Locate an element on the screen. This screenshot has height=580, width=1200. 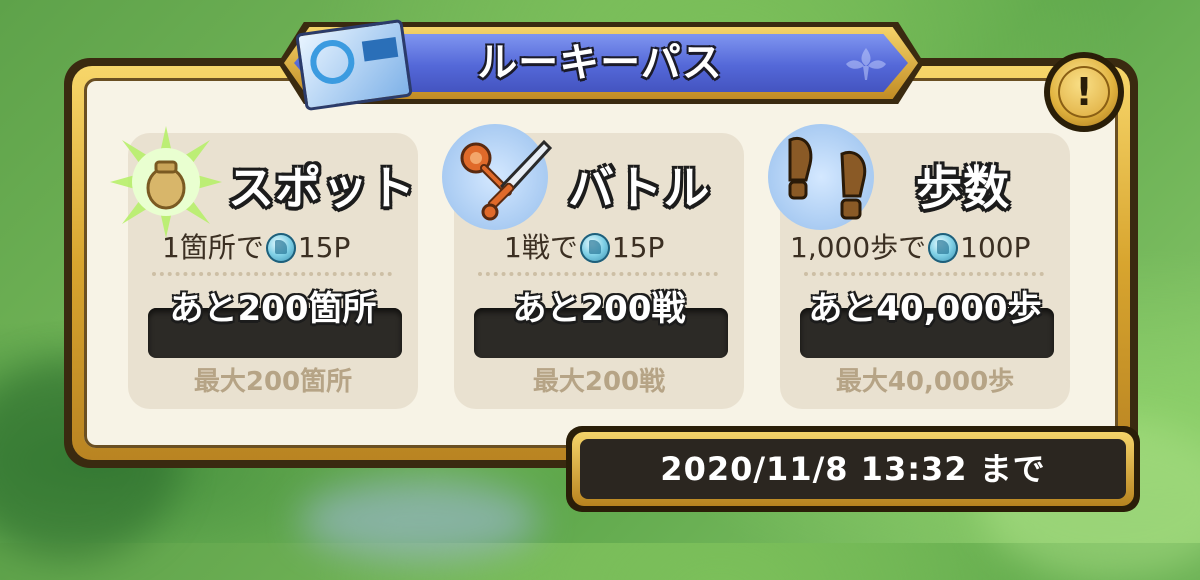
deadline-label: 2020/11/8 13:32 まで is located at coordinates (853, 469).